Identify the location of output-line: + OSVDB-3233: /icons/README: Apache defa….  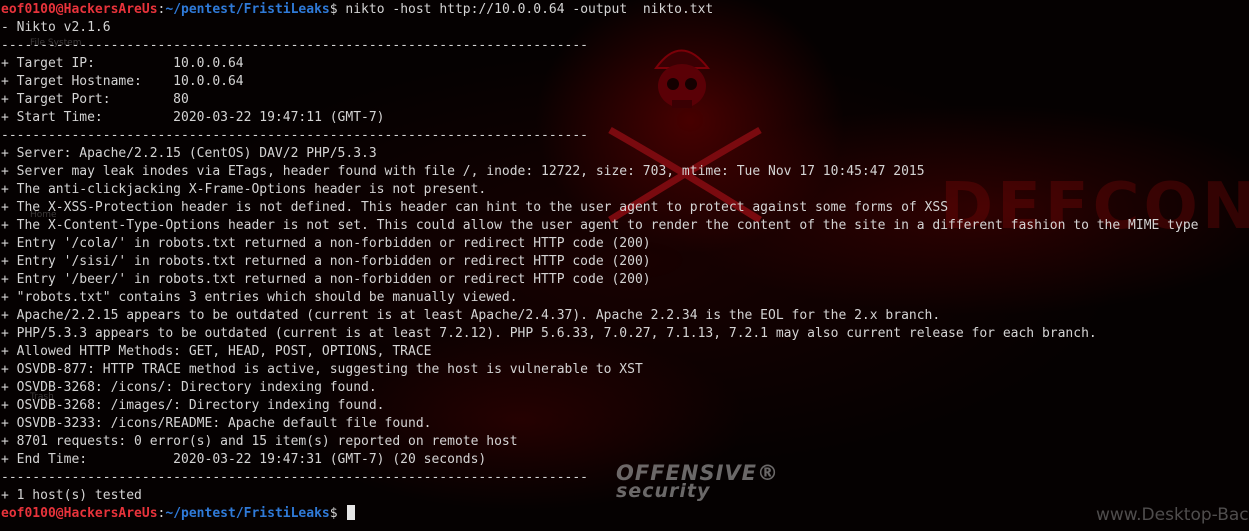
(216, 423).